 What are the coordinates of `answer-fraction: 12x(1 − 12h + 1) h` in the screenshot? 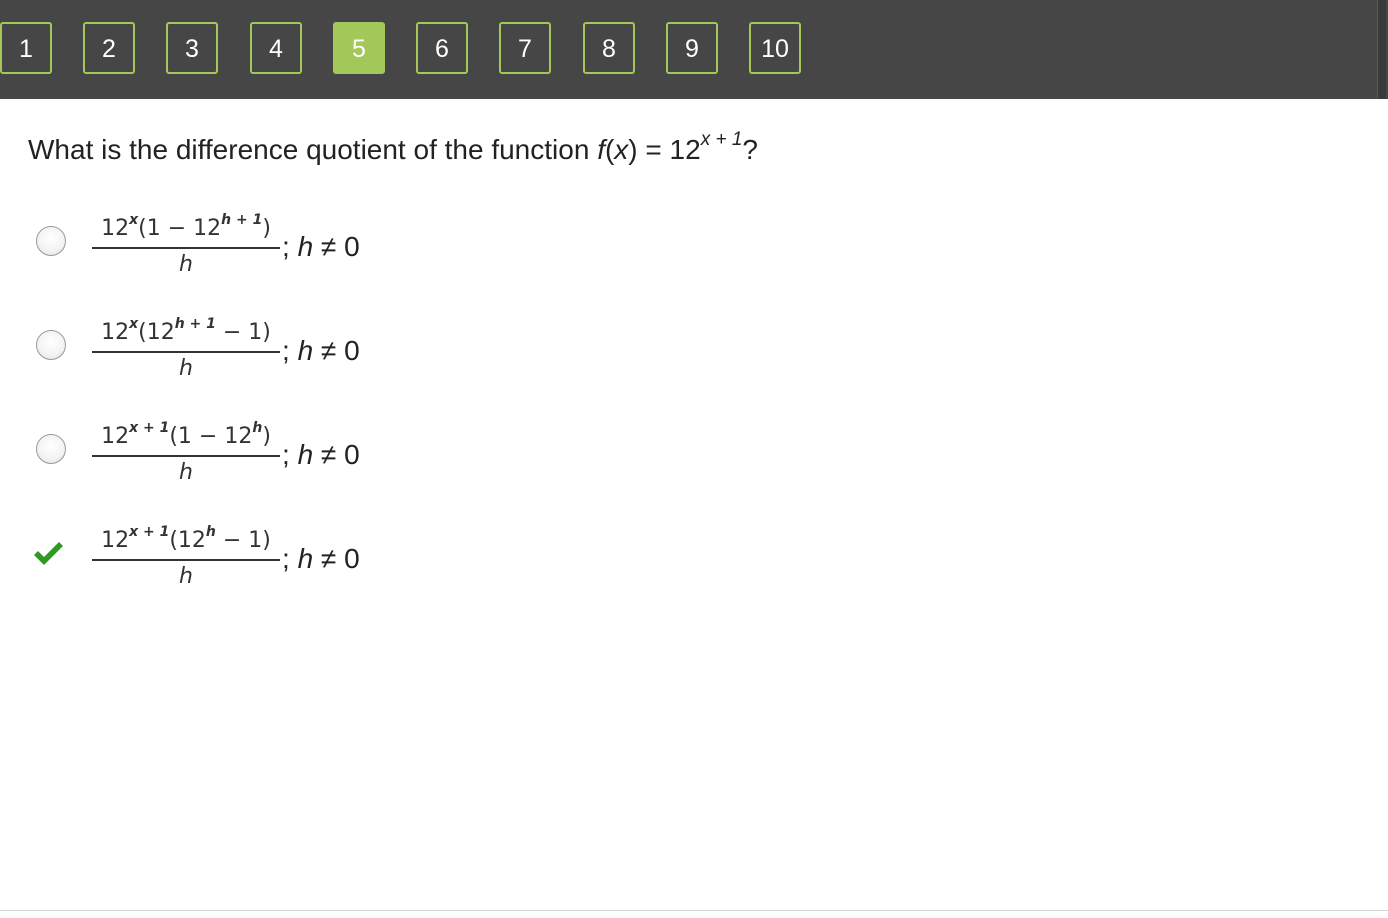 It's located at (186, 243).